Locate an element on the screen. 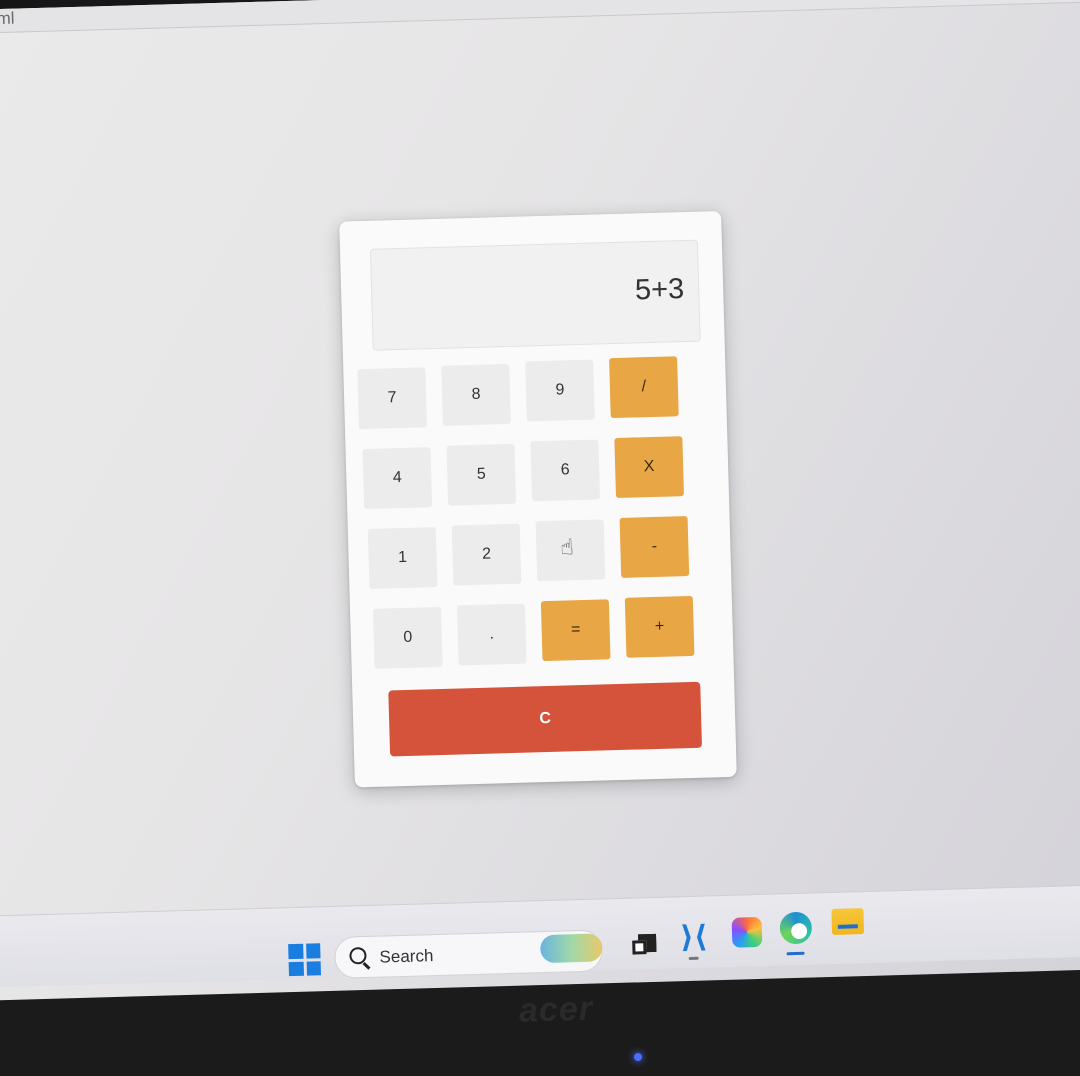  task-view-icon is located at coordinates (645, 943).